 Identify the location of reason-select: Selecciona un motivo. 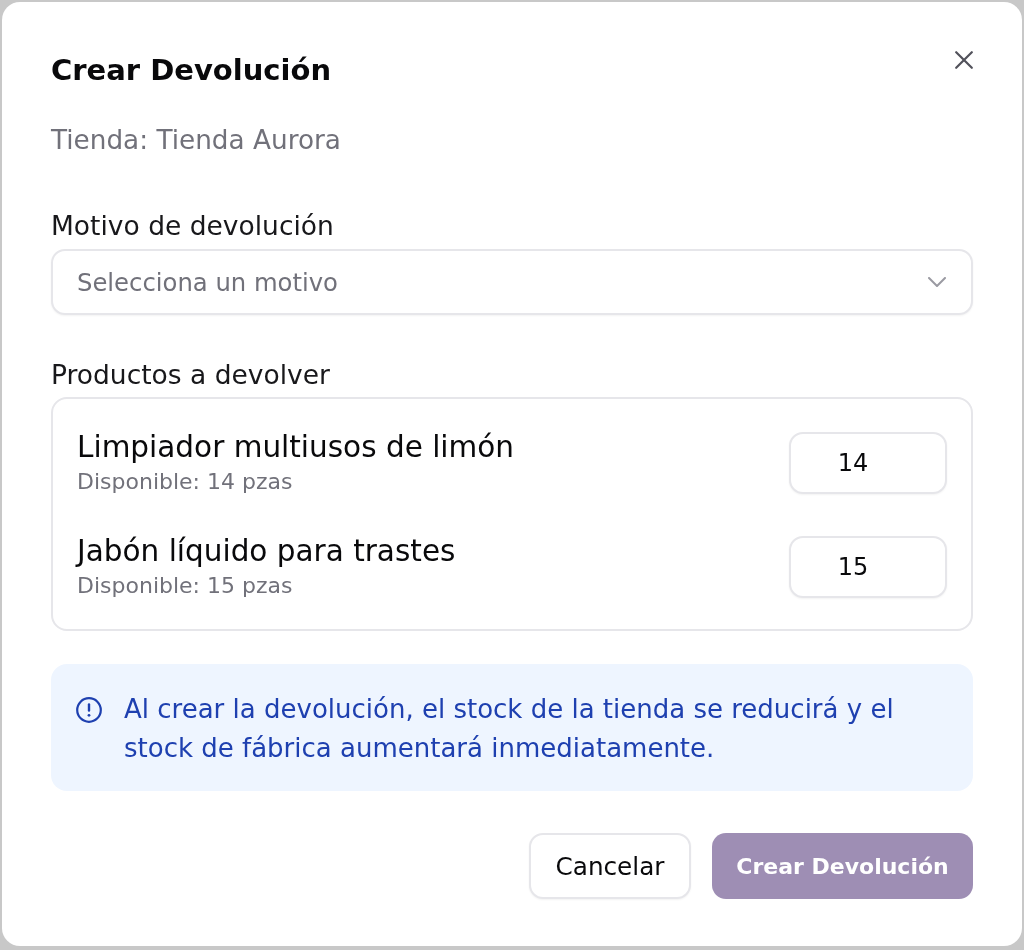
(512, 282).